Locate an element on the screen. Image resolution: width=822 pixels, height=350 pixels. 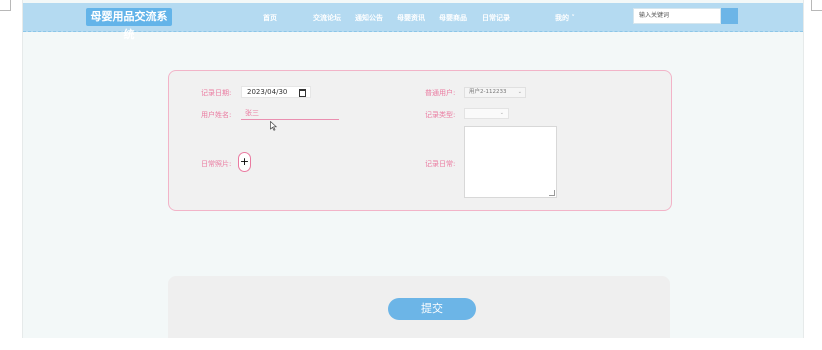
add-photo-button: + is located at coordinates (244, 162).